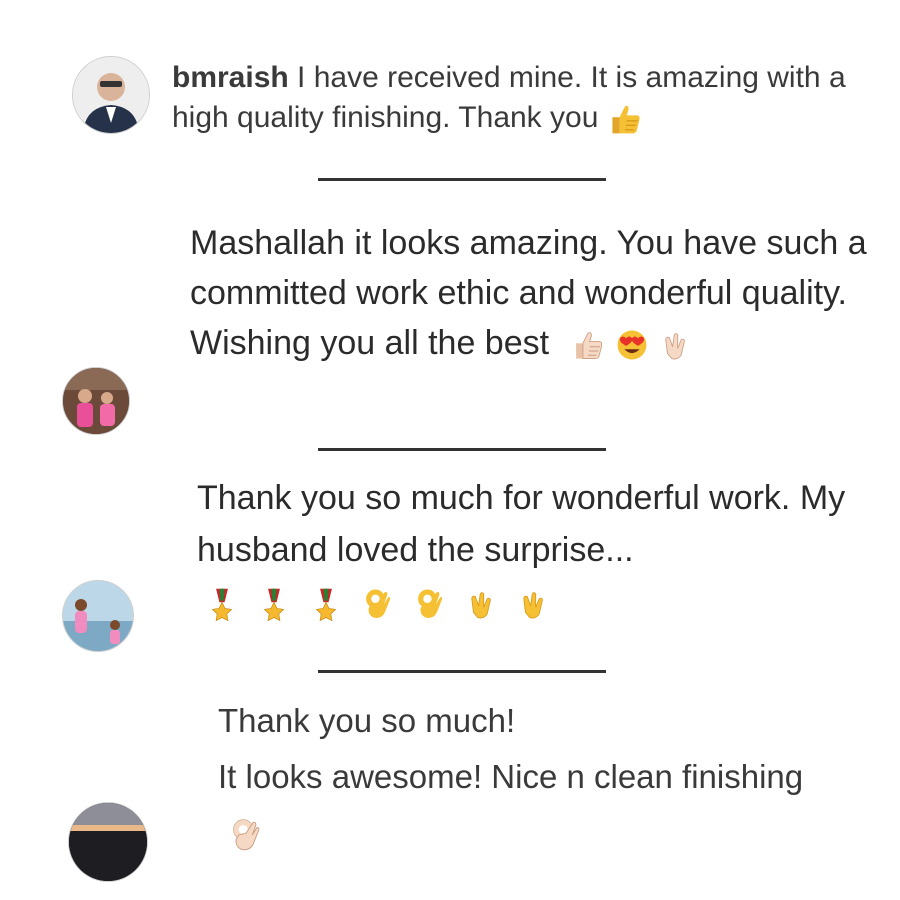 The width and height of the screenshot is (900, 900). I want to click on thumbs-up-icon, so click(625, 119).